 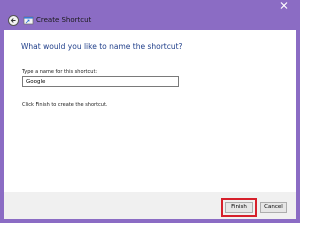 What do you see at coordinates (273, 207) in the screenshot?
I see `cancel-button: Cancel` at bounding box center [273, 207].